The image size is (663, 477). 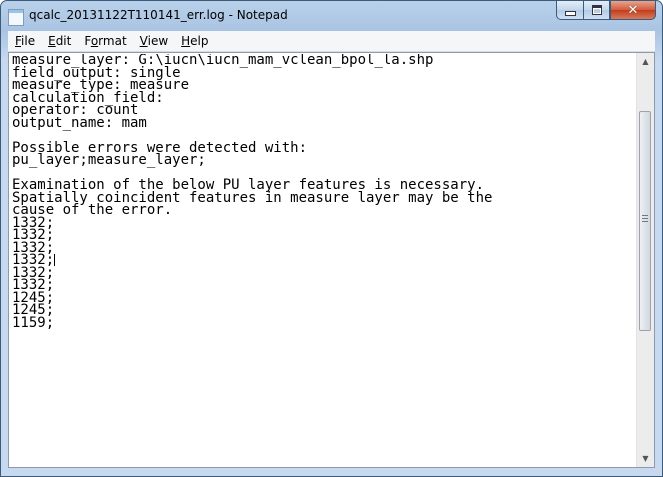 I want to click on maximize-icon, so click(x=596, y=10).